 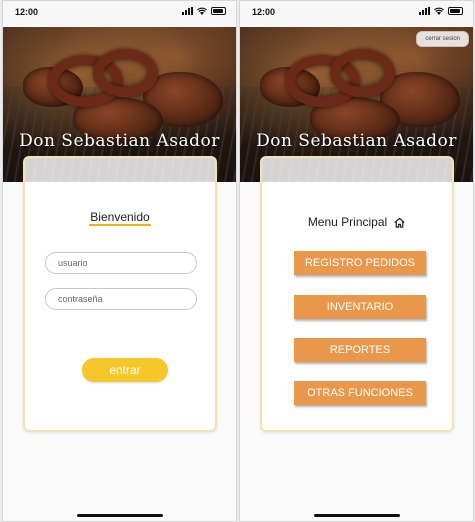 I want to click on username-input, so click(x=121, y=263).